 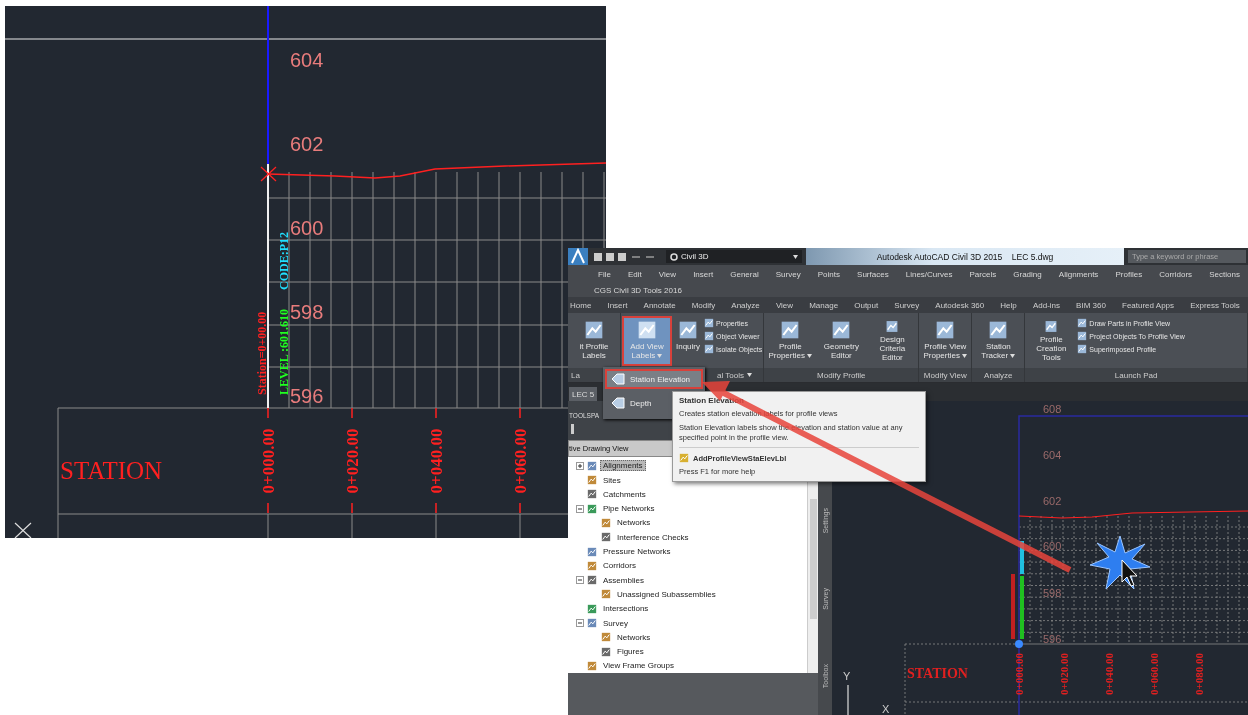 I want to click on tree-item: Catchments, so click(x=624, y=494).